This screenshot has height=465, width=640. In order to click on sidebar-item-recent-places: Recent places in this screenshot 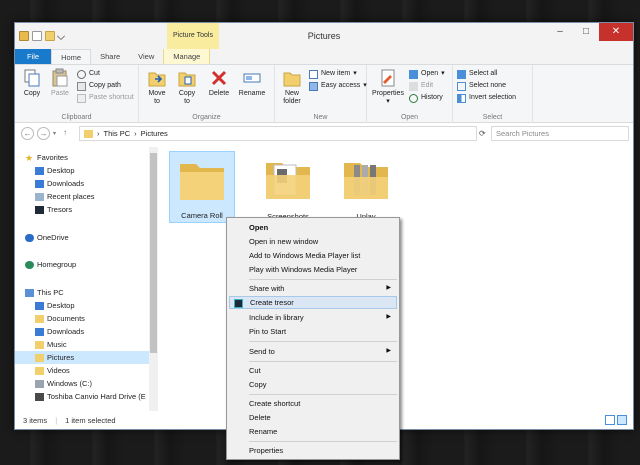, I will do `click(82, 196)`.